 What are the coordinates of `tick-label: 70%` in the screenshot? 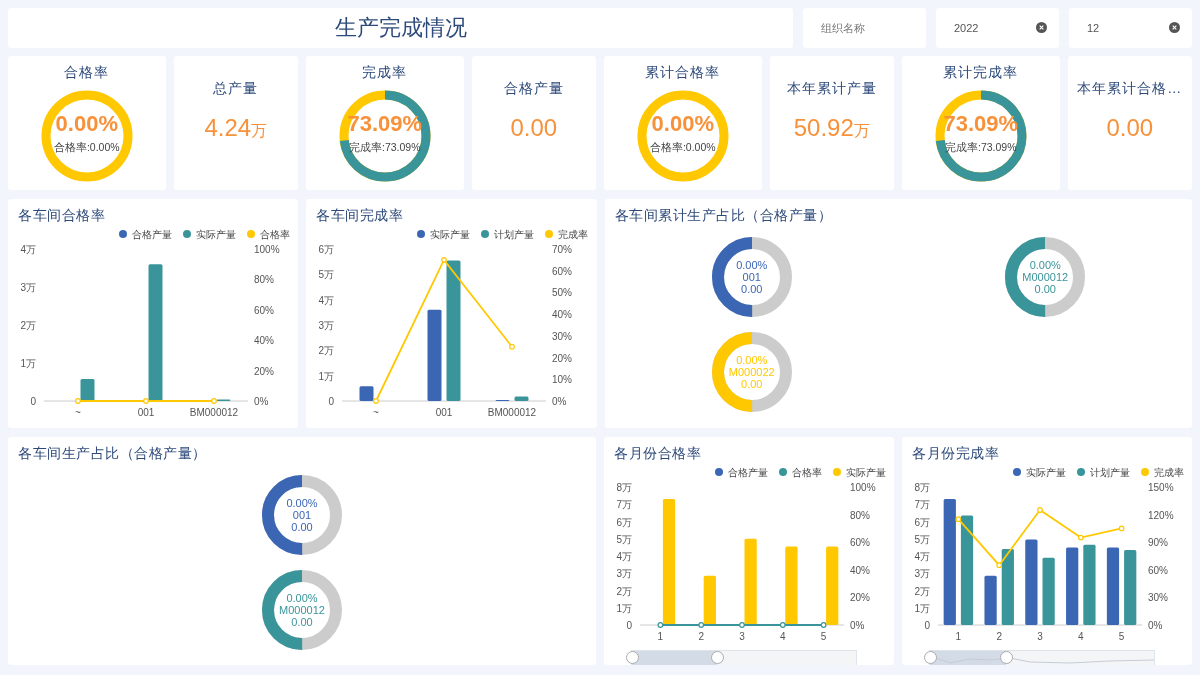 It's located at (562, 249).